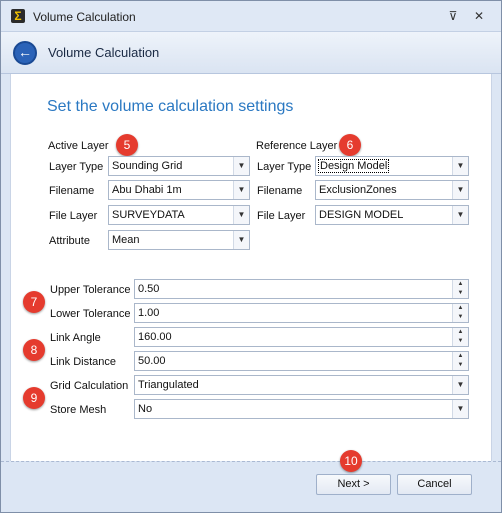 This screenshot has width=502, height=513. What do you see at coordinates (145, 409) in the screenshot?
I see `store-mesh-value: No` at bounding box center [145, 409].